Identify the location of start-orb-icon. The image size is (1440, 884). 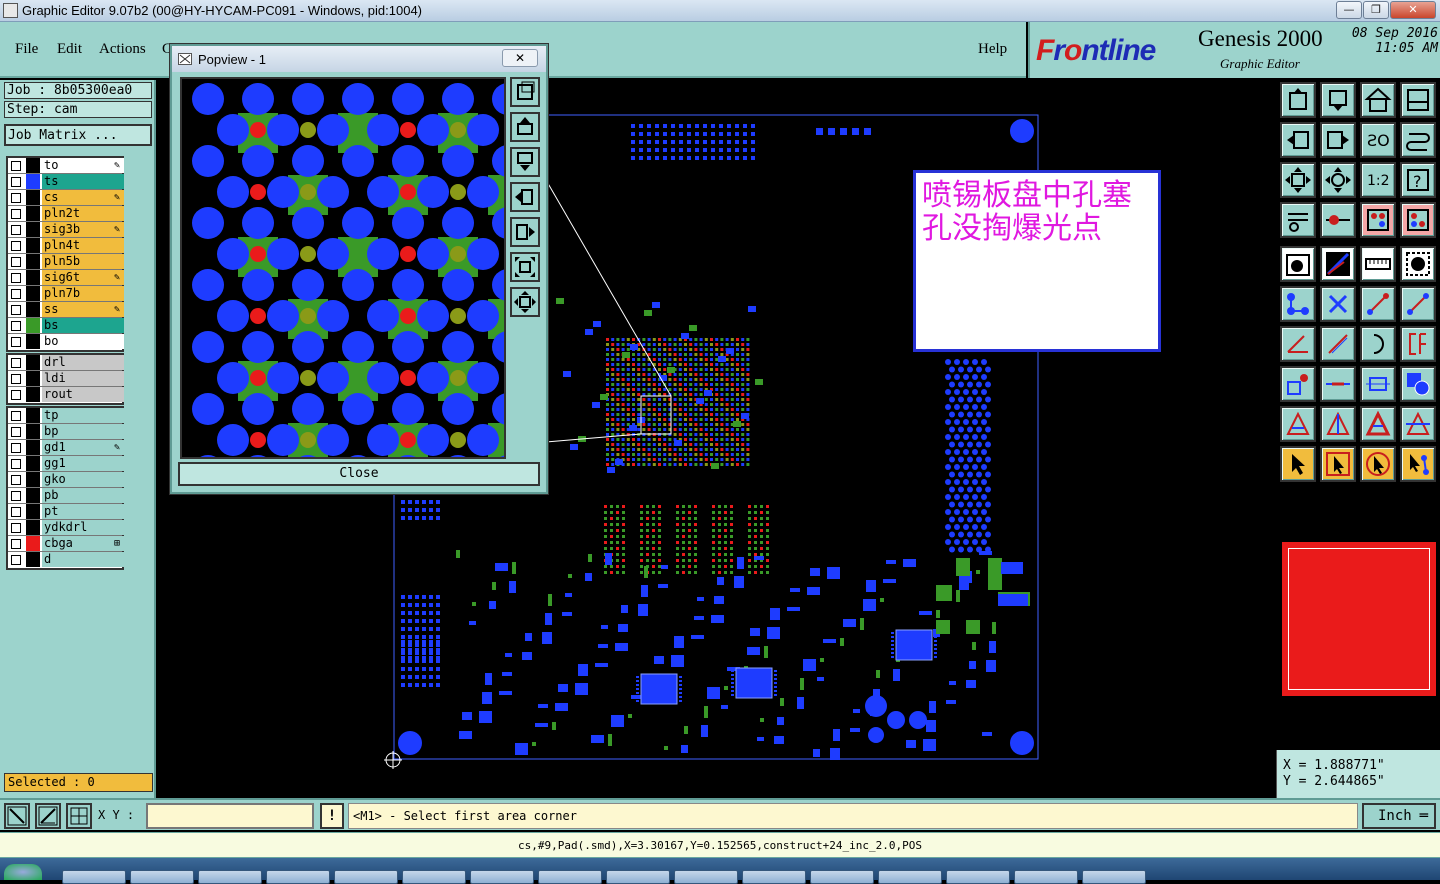
(23, 872).